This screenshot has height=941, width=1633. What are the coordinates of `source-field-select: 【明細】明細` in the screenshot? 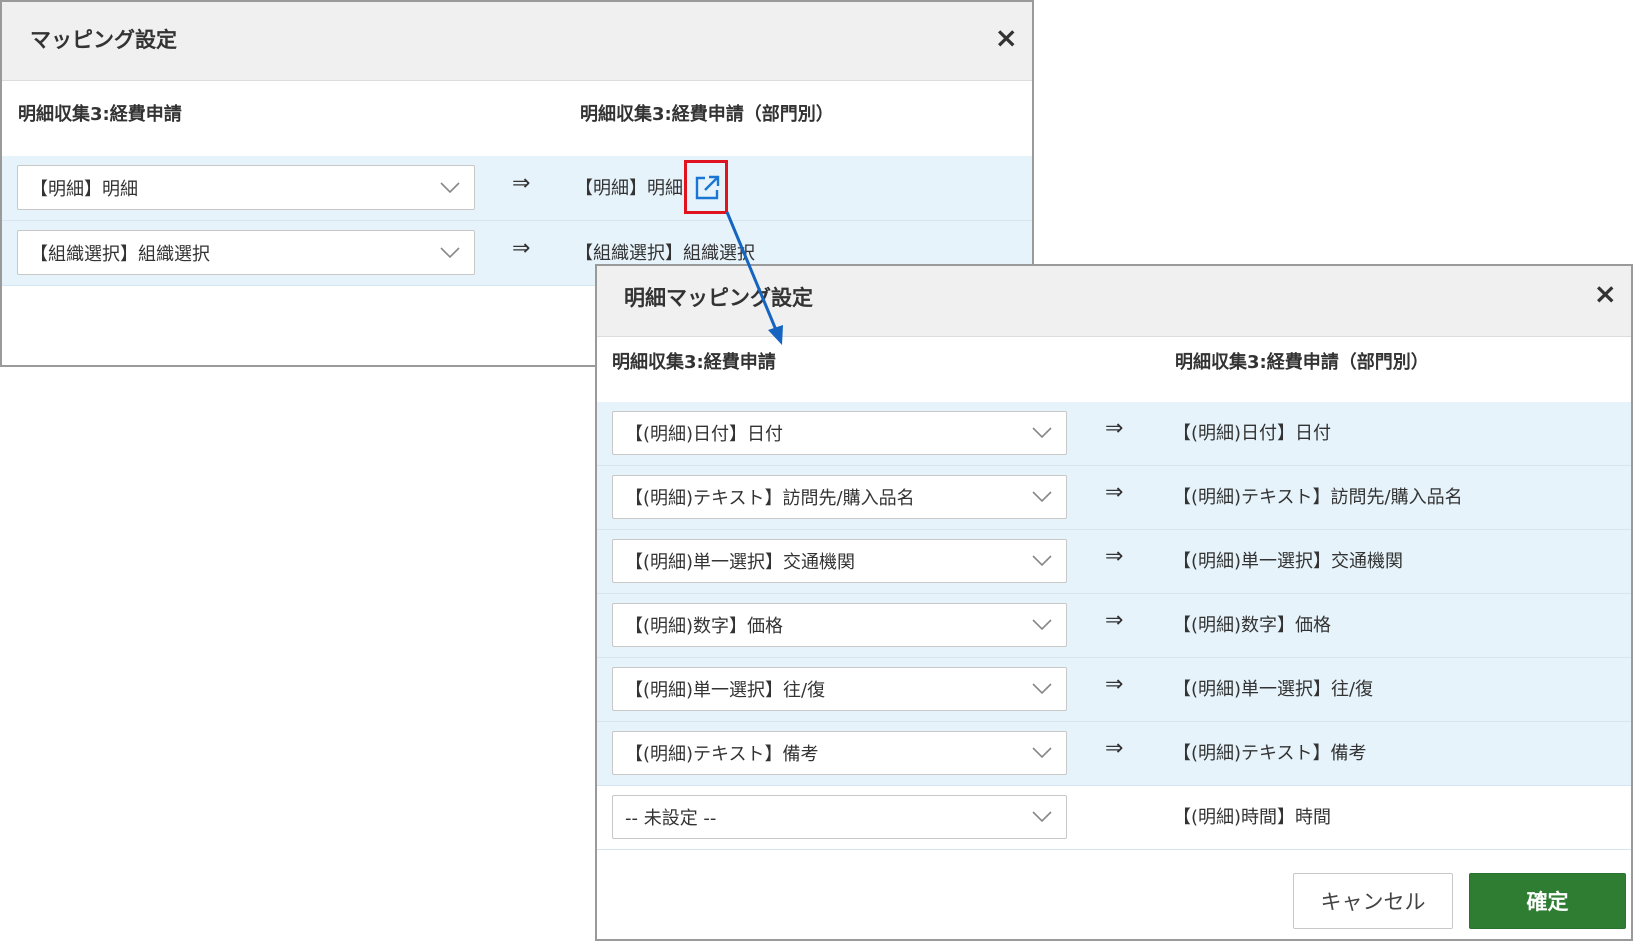 It's located at (246, 187).